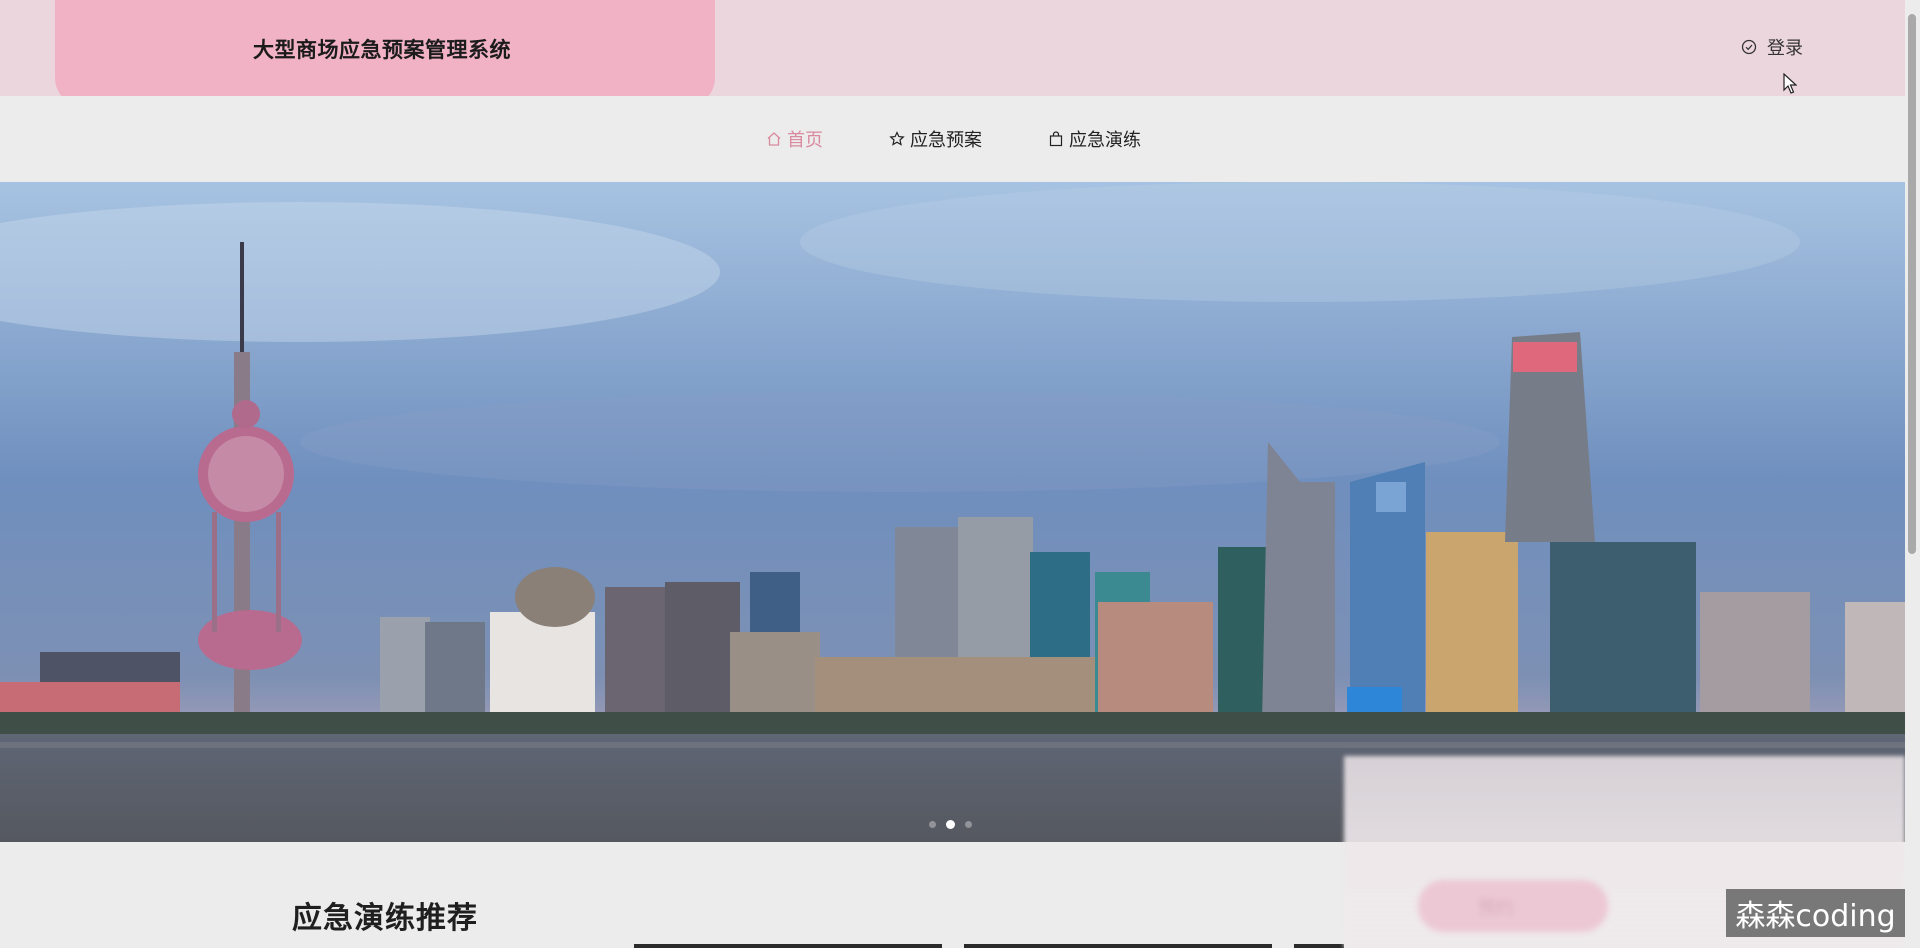  What do you see at coordinates (1105, 140) in the screenshot?
I see `nav-label: 应急演练` at bounding box center [1105, 140].